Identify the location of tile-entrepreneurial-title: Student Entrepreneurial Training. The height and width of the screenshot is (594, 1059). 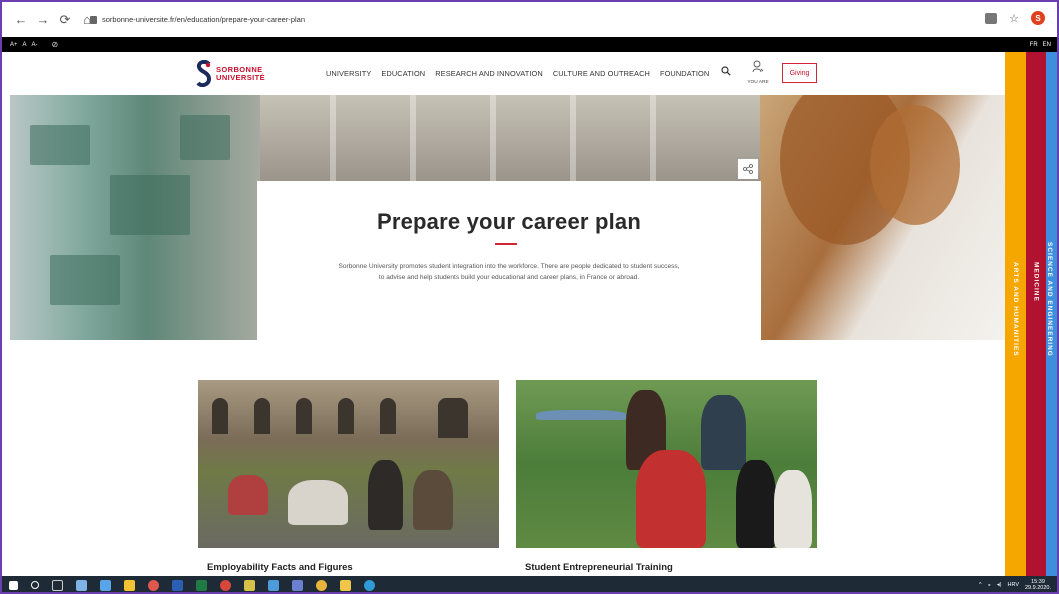
(599, 567).